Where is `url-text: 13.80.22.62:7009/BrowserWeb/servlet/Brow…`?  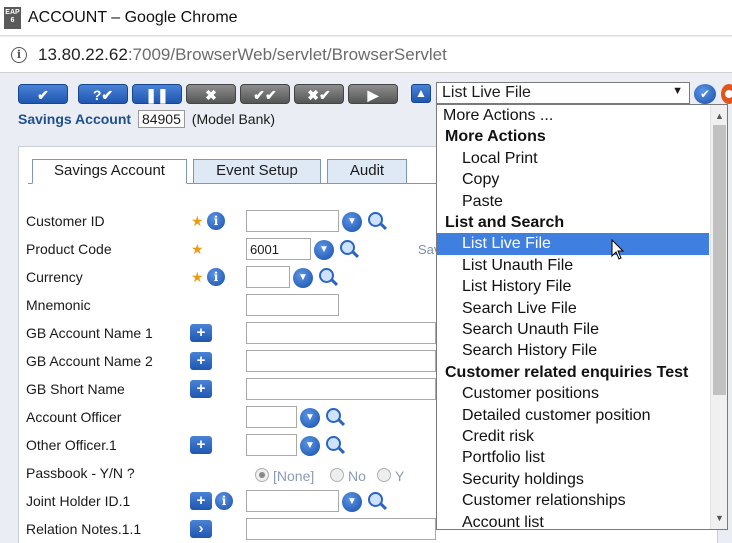
url-text: 13.80.22.62:7009/BrowserWeb/servlet/Brow… is located at coordinates (242, 55).